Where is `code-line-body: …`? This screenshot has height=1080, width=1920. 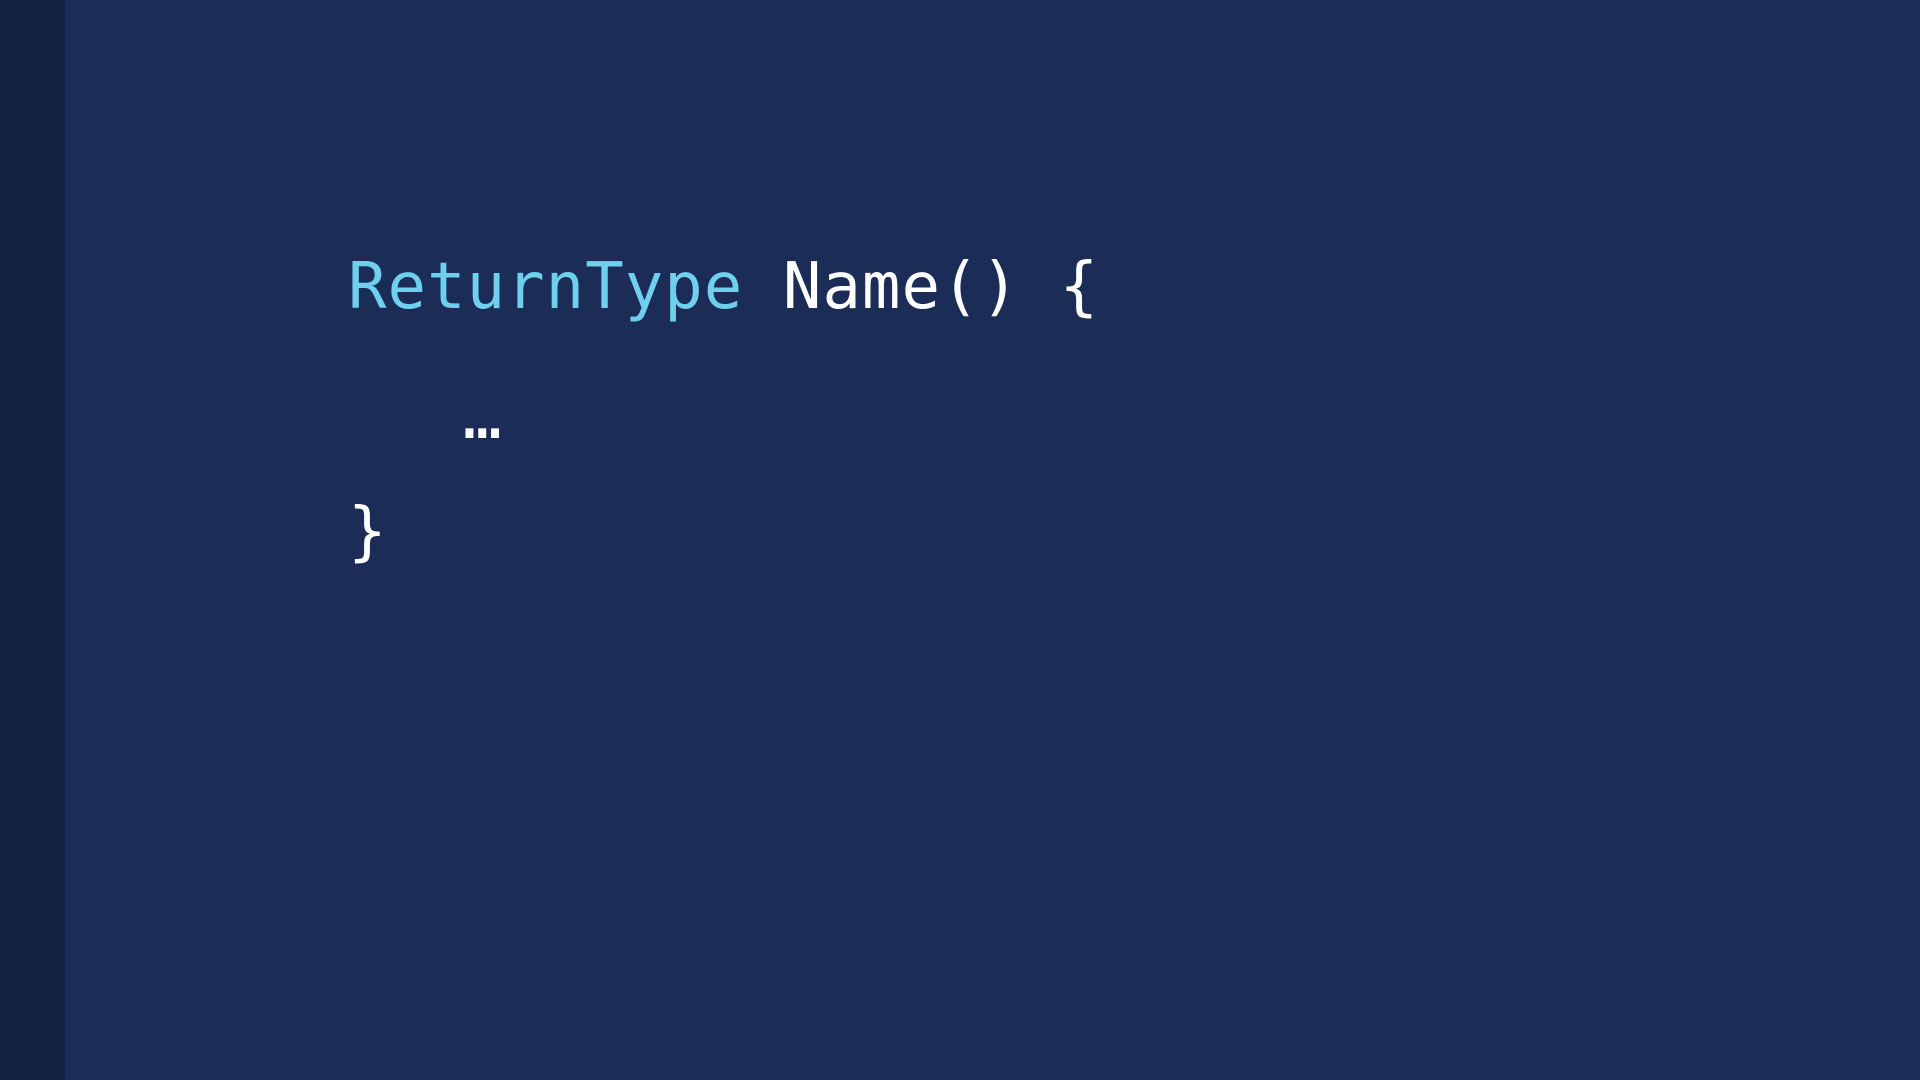 code-line-body: … is located at coordinates (483, 417).